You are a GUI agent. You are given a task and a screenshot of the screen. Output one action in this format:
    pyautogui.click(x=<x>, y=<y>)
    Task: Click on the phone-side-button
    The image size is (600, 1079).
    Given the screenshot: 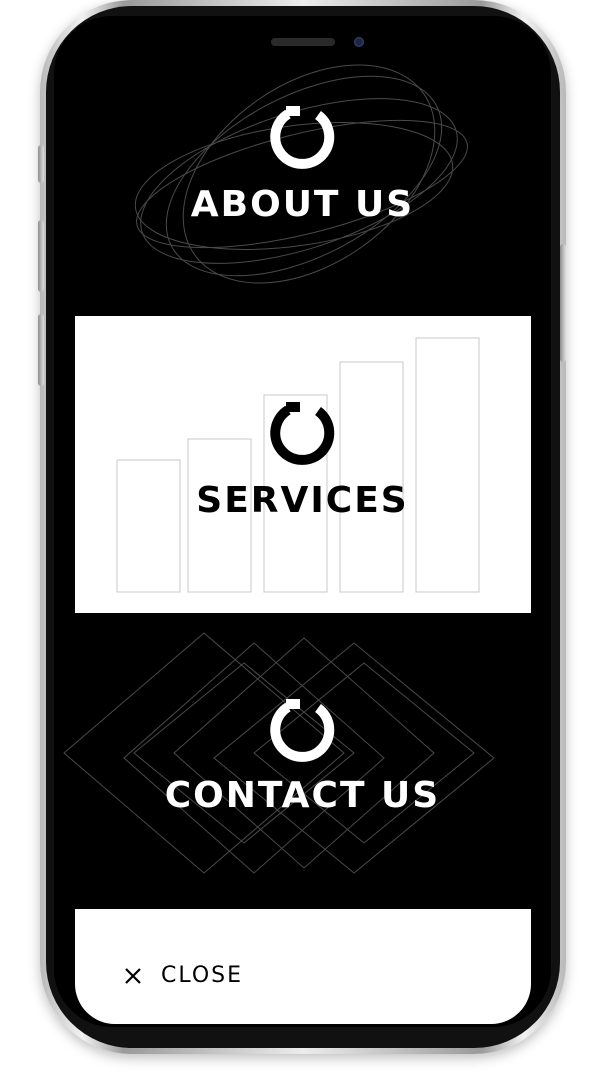 What is the action you would take?
    pyautogui.click(x=41, y=164)
    